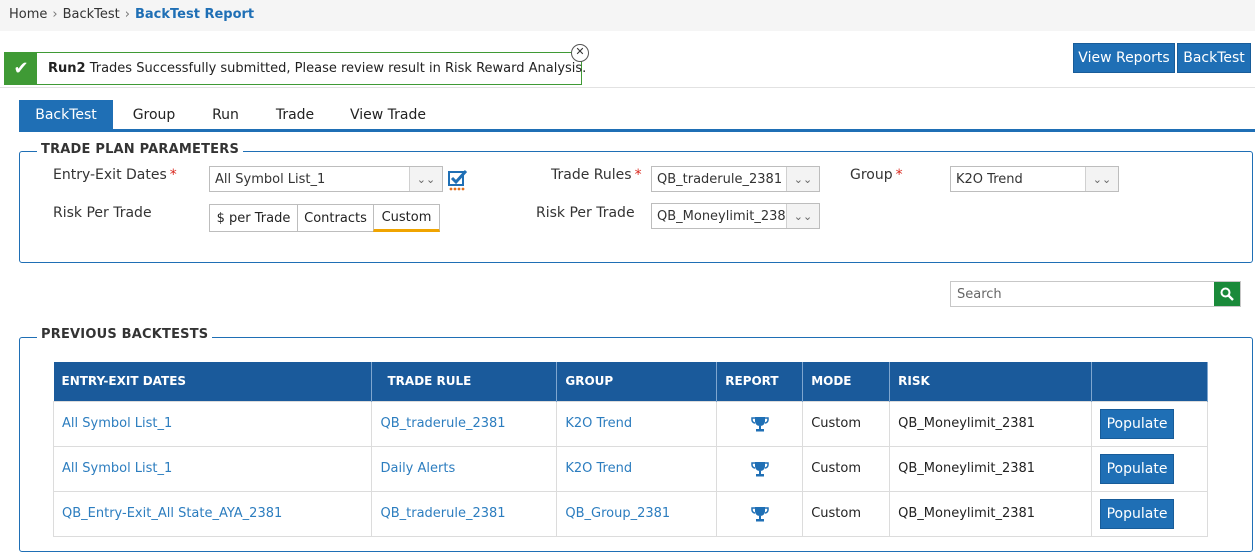 The height and width of the screenshot is (552, 1255). I want to click on checklist-icon, so click(458, 180).